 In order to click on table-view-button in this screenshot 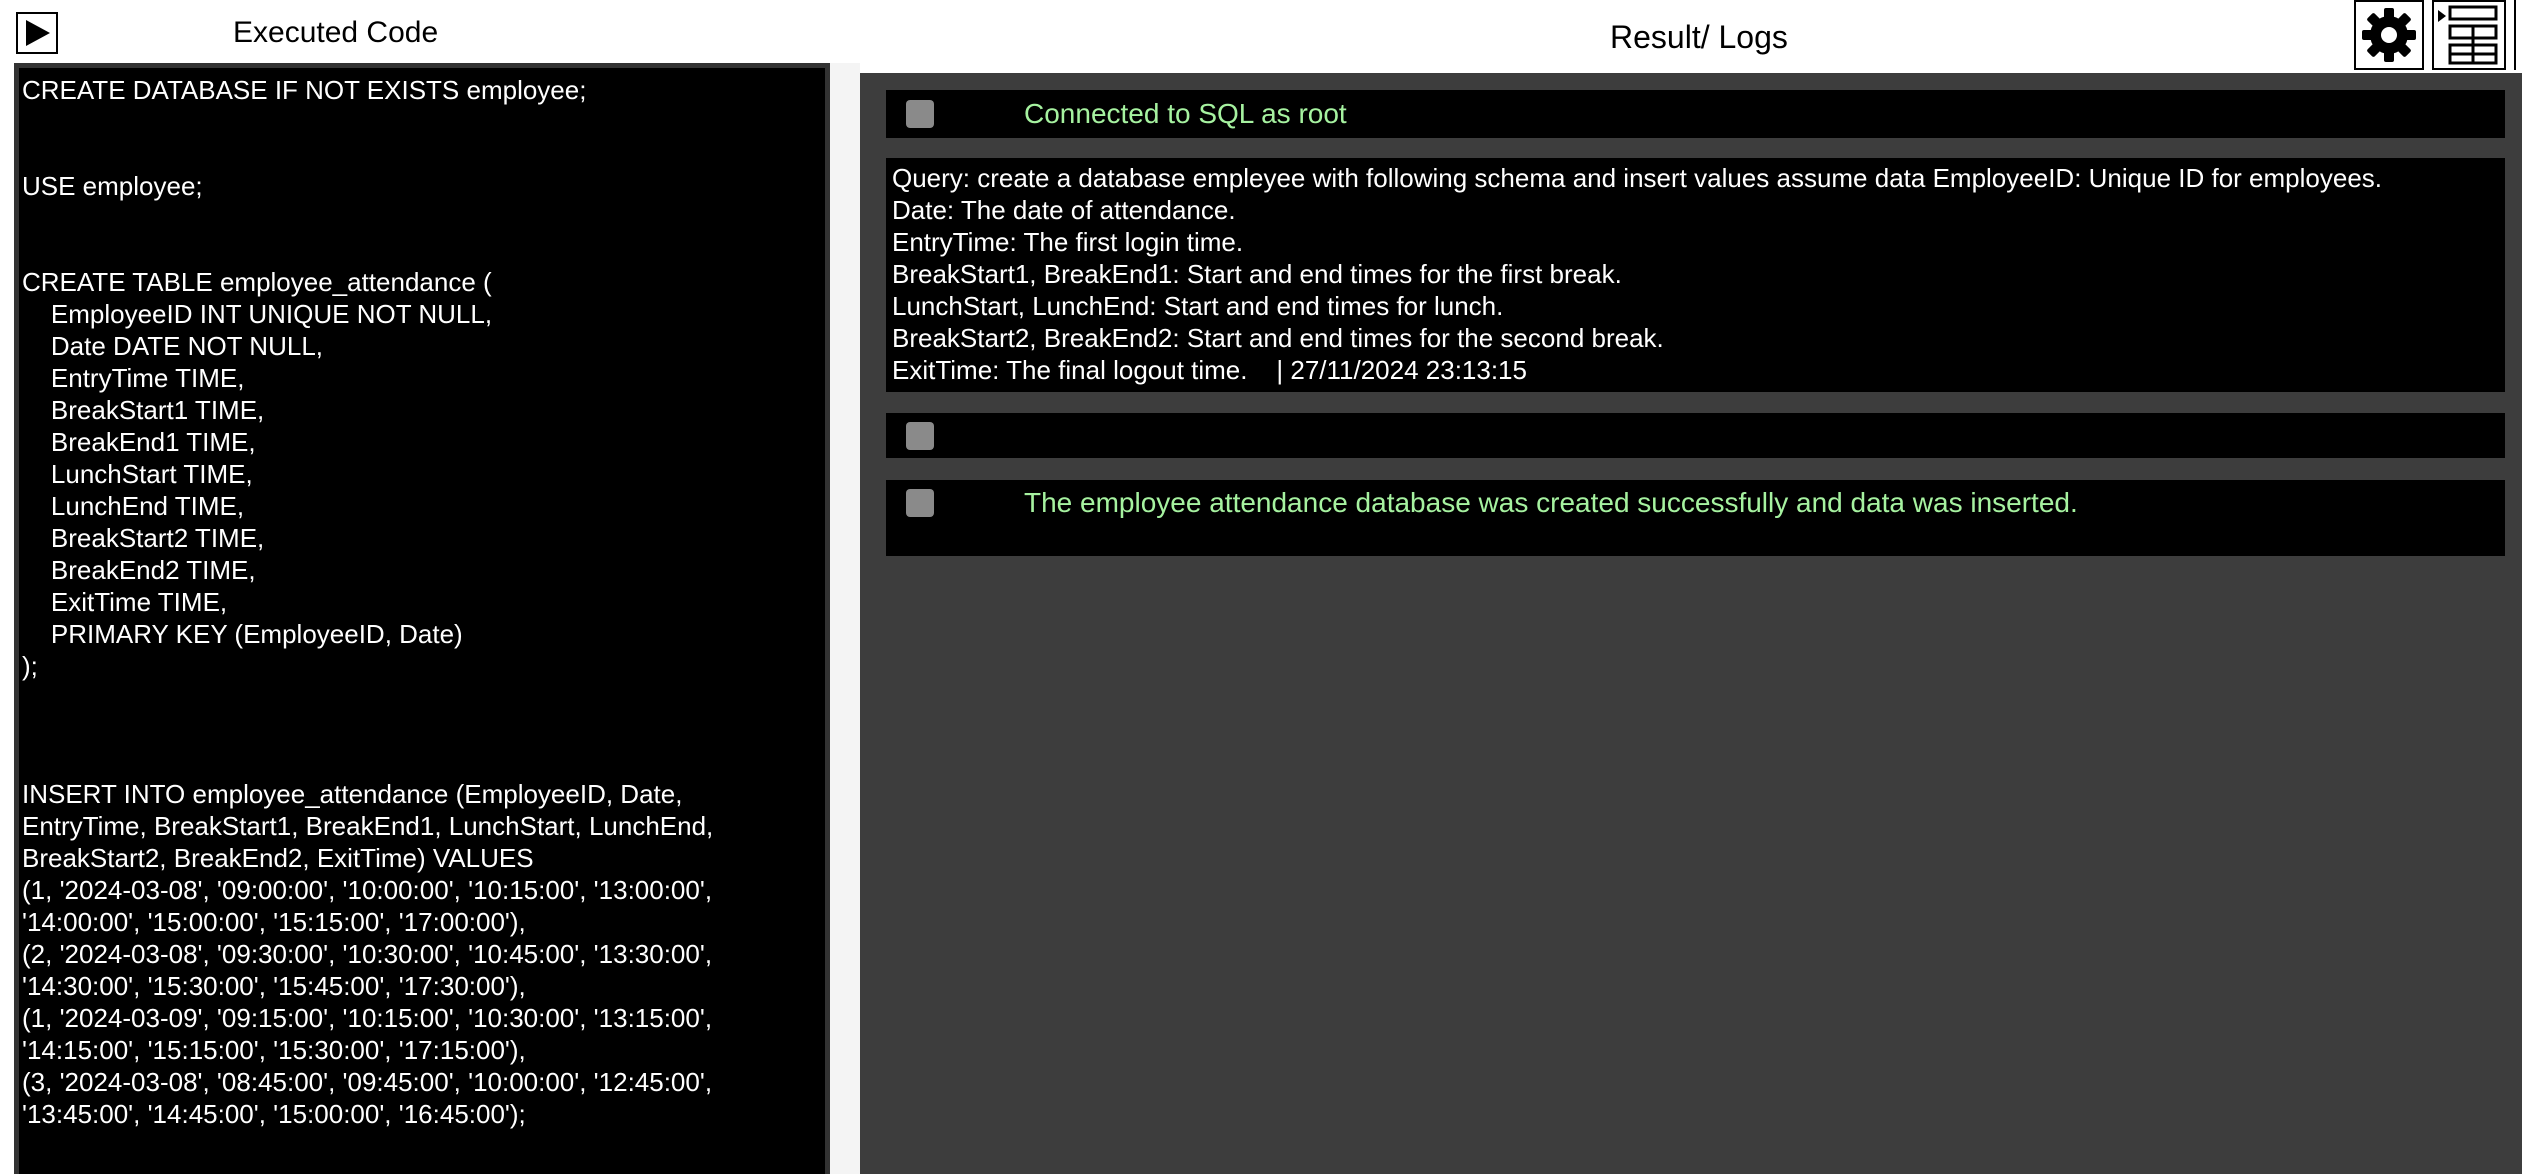, I will do `click(2469, 35)`.